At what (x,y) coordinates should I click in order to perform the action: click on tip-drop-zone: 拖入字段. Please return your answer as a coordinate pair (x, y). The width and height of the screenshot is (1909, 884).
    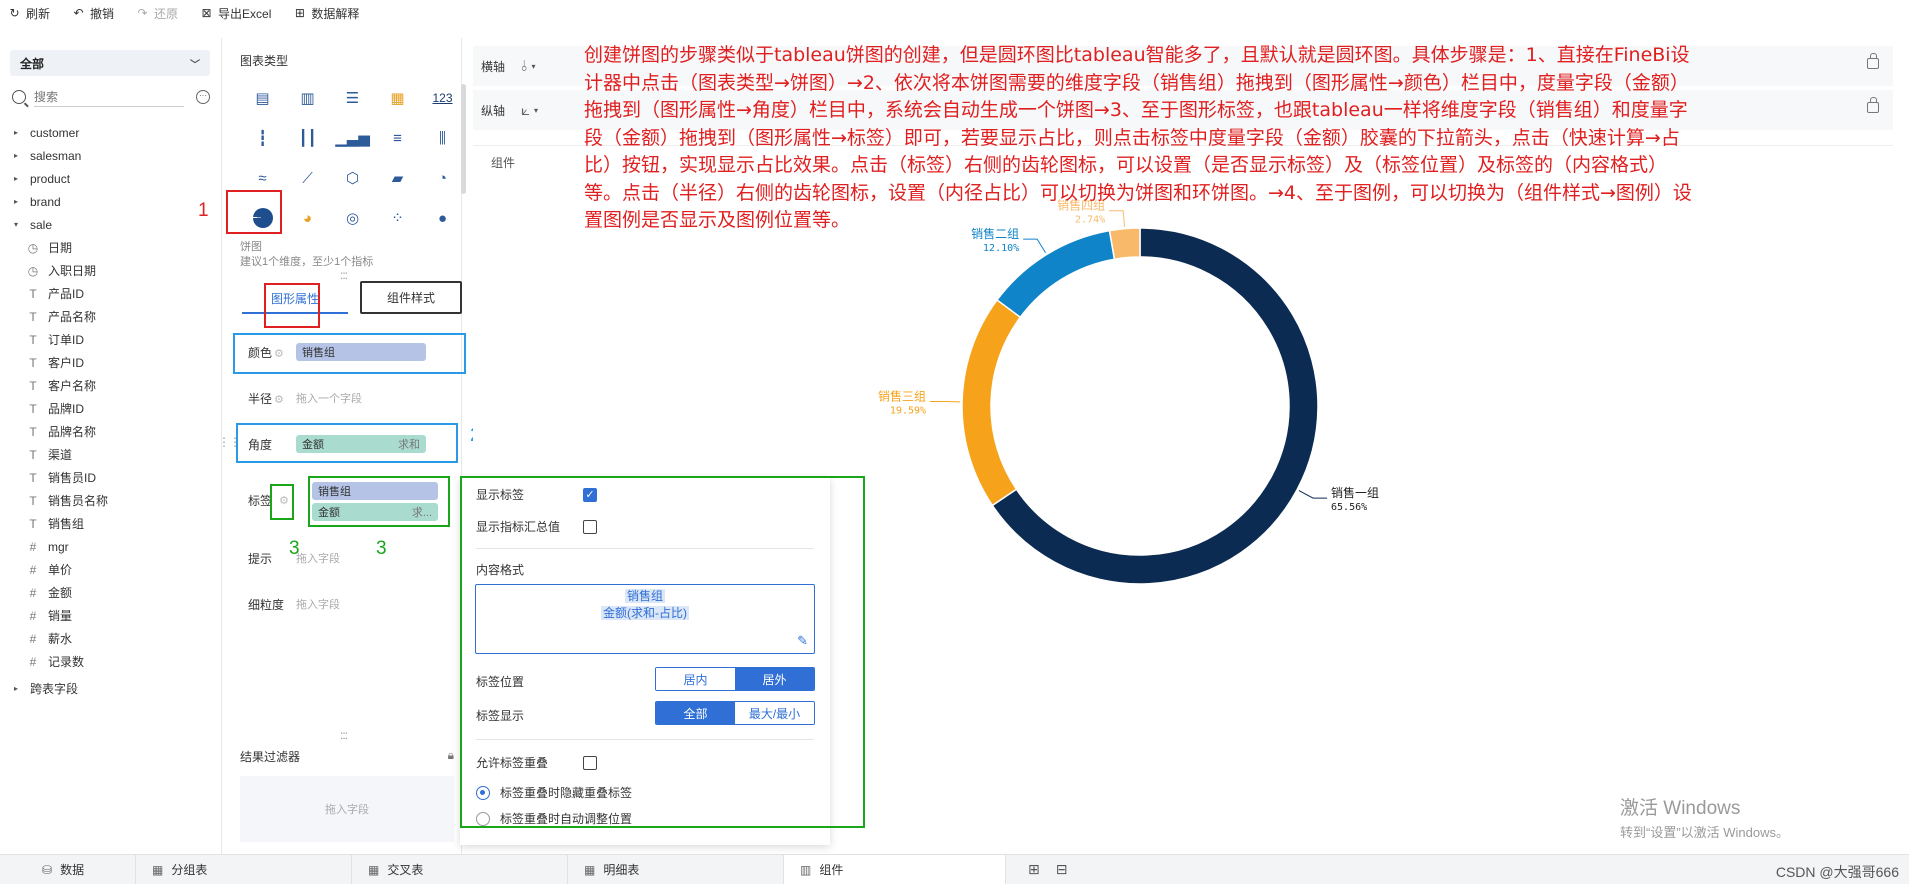
    Looking at the image, I should click on (318, 558).